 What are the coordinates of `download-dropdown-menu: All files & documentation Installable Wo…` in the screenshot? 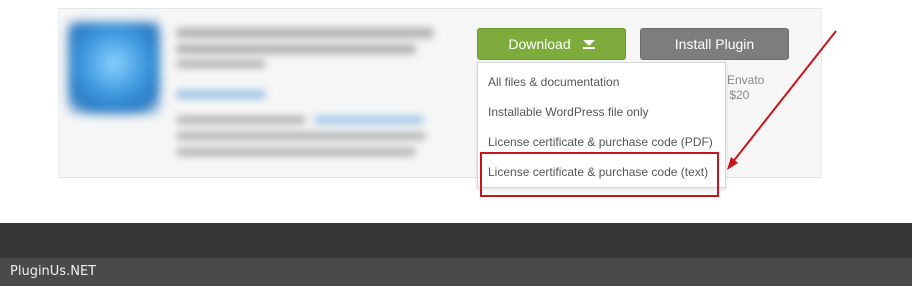 It's located at (601, 125).